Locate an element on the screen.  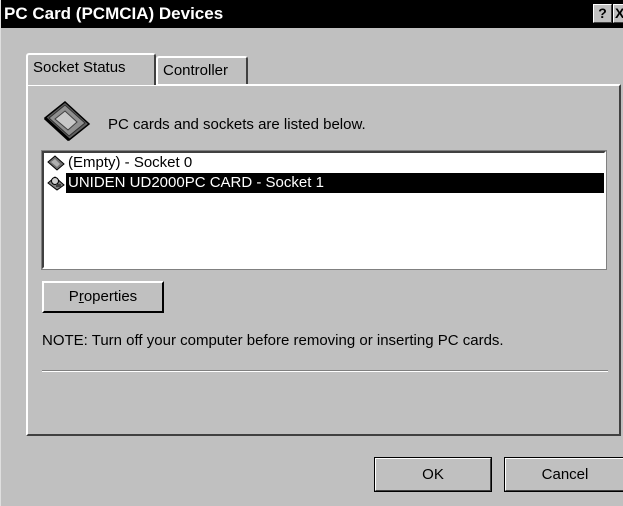
title-bar: PC Card (PCMCIA) Devices ? X is located at coordinates (312, 14).